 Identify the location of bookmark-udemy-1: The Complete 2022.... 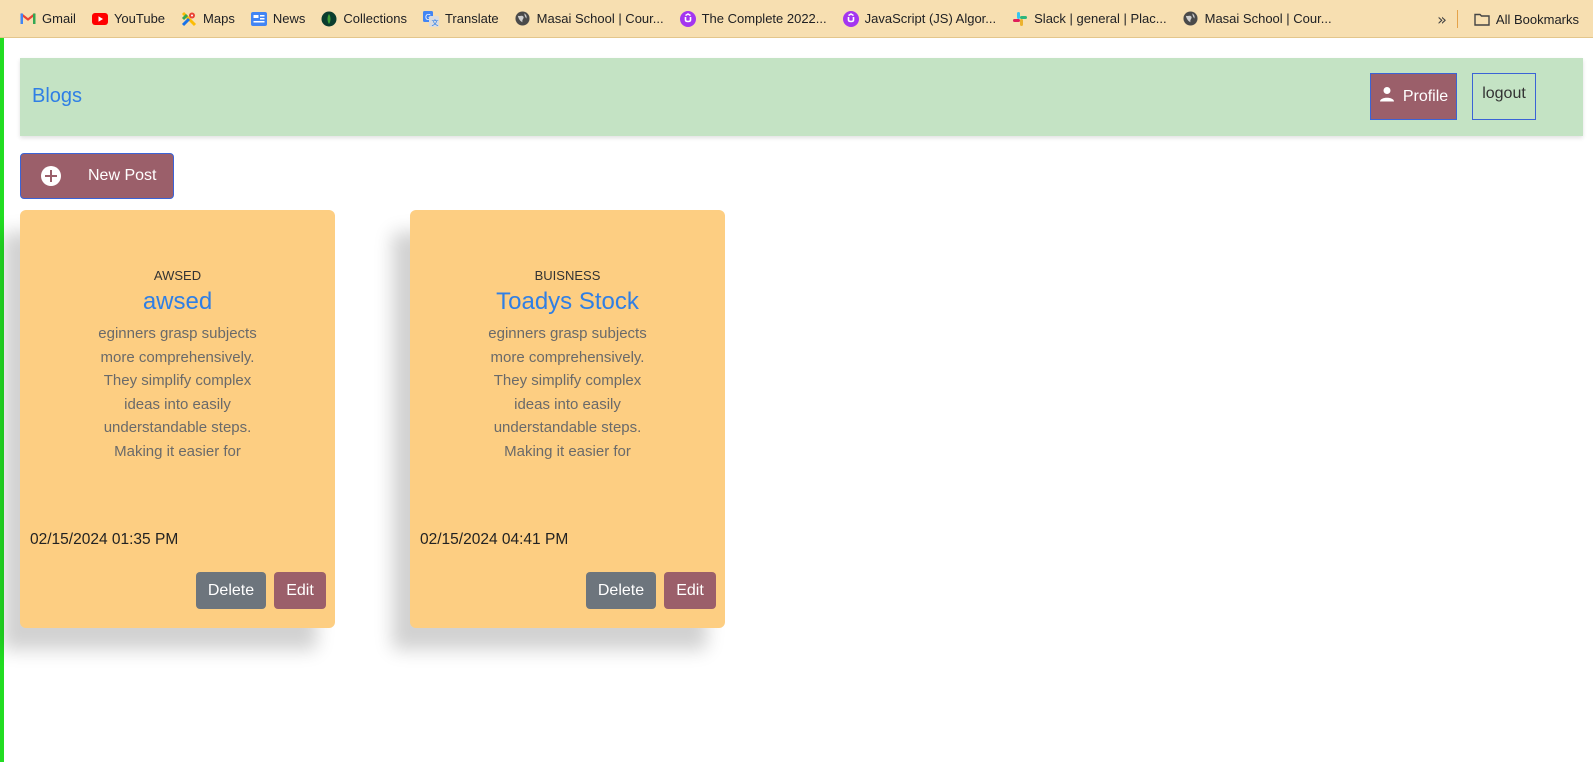
(753, 19).